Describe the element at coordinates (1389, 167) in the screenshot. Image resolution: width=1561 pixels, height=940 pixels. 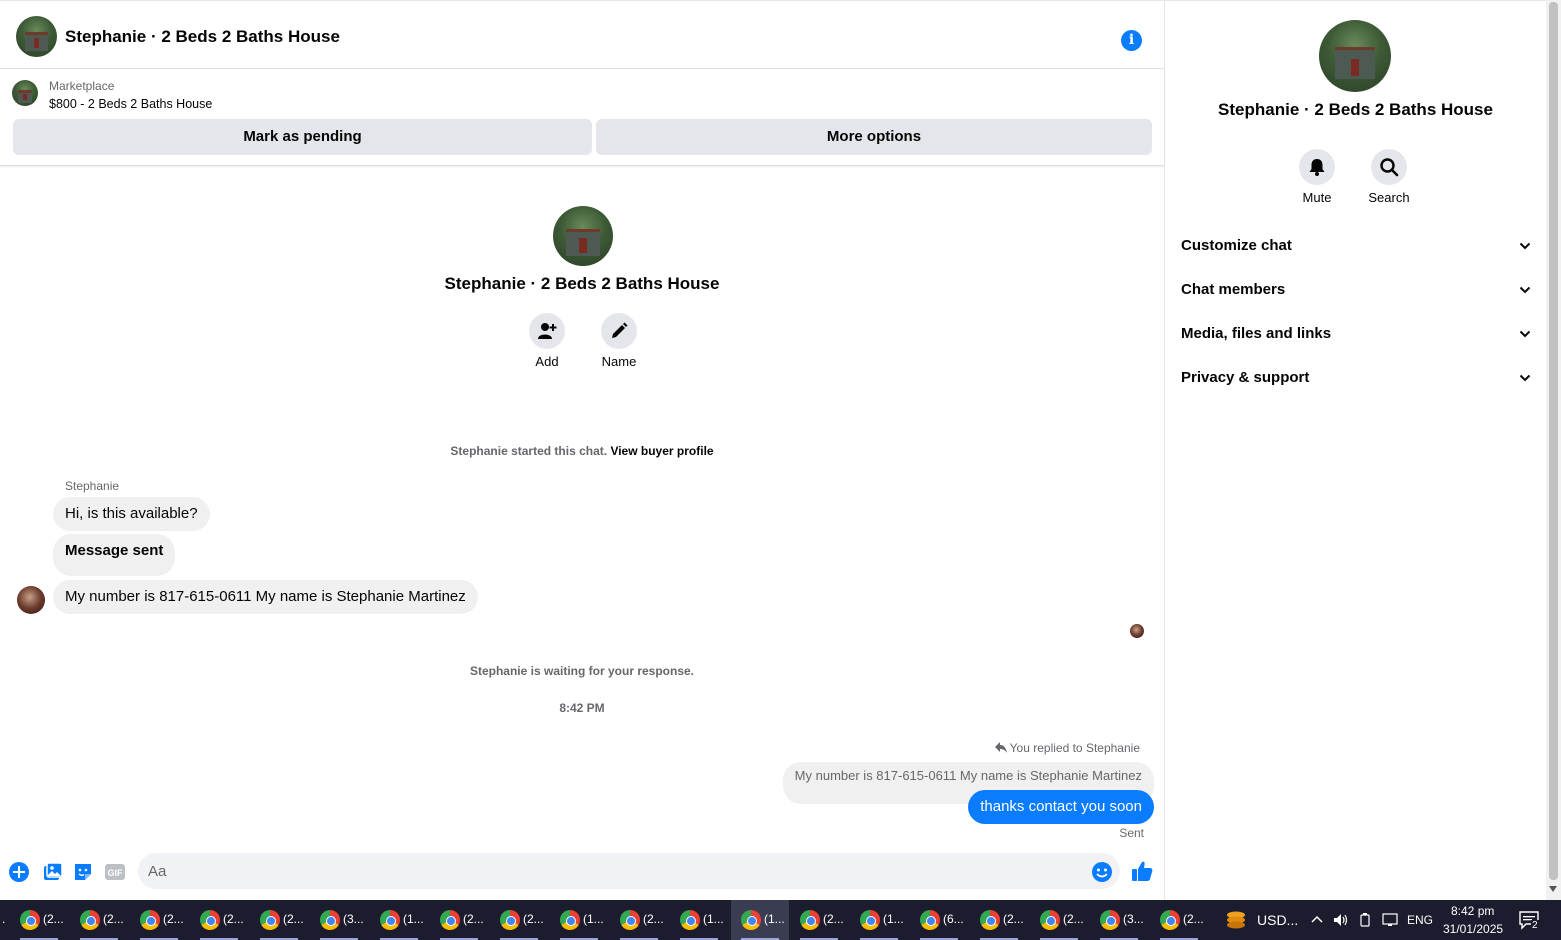
I see `search-button` at that location.